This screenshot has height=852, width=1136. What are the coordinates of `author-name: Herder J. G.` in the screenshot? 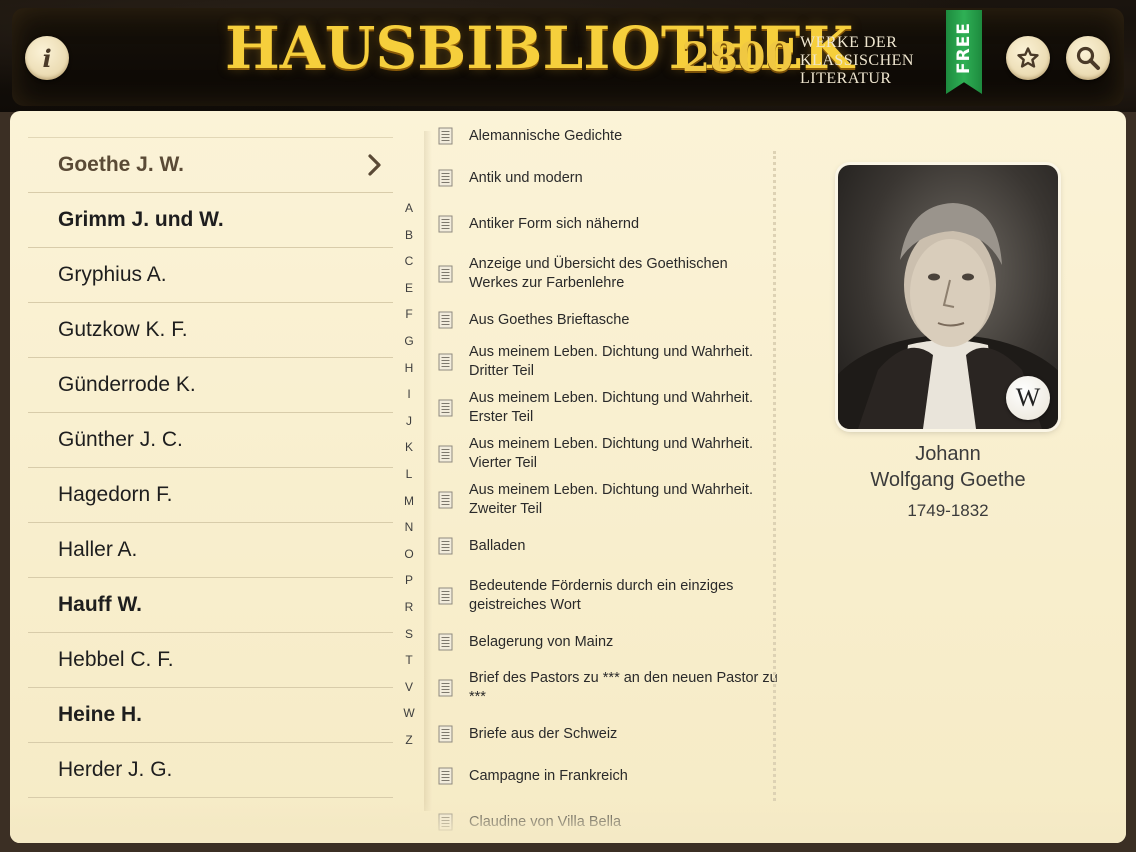 It's located at (115, 769).